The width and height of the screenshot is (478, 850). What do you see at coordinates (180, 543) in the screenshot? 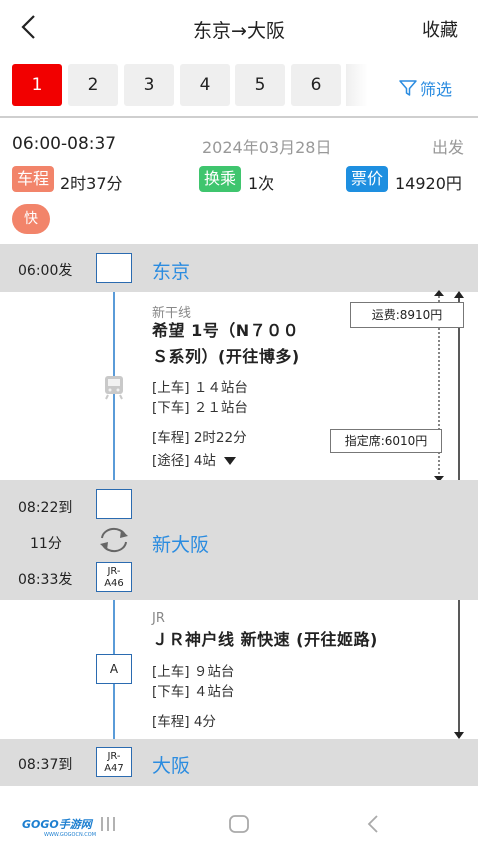
I see `station-name: 新大阪` at bounding box center [180, 543].